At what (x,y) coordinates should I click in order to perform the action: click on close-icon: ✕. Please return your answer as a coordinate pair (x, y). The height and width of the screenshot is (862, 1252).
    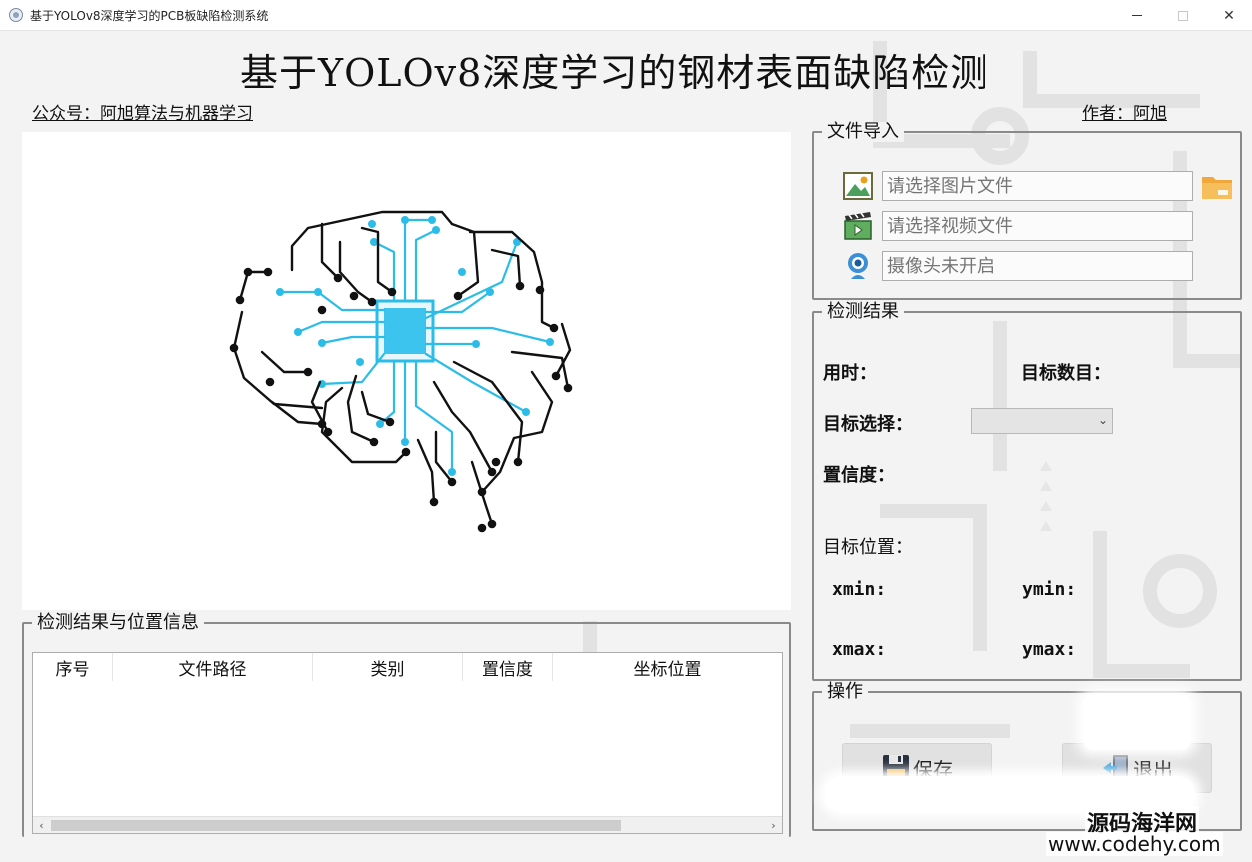
    Looking at the image, I should click on (1229, 15).